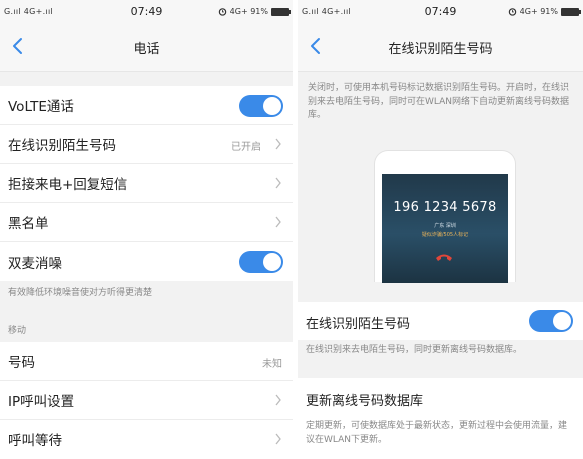 This screenshot has width=583, height=459. What do you see at coordinates (146, 222) in the screenshot?
I see `row-blacklist: 黑名单` at bounding box center [146, 222].